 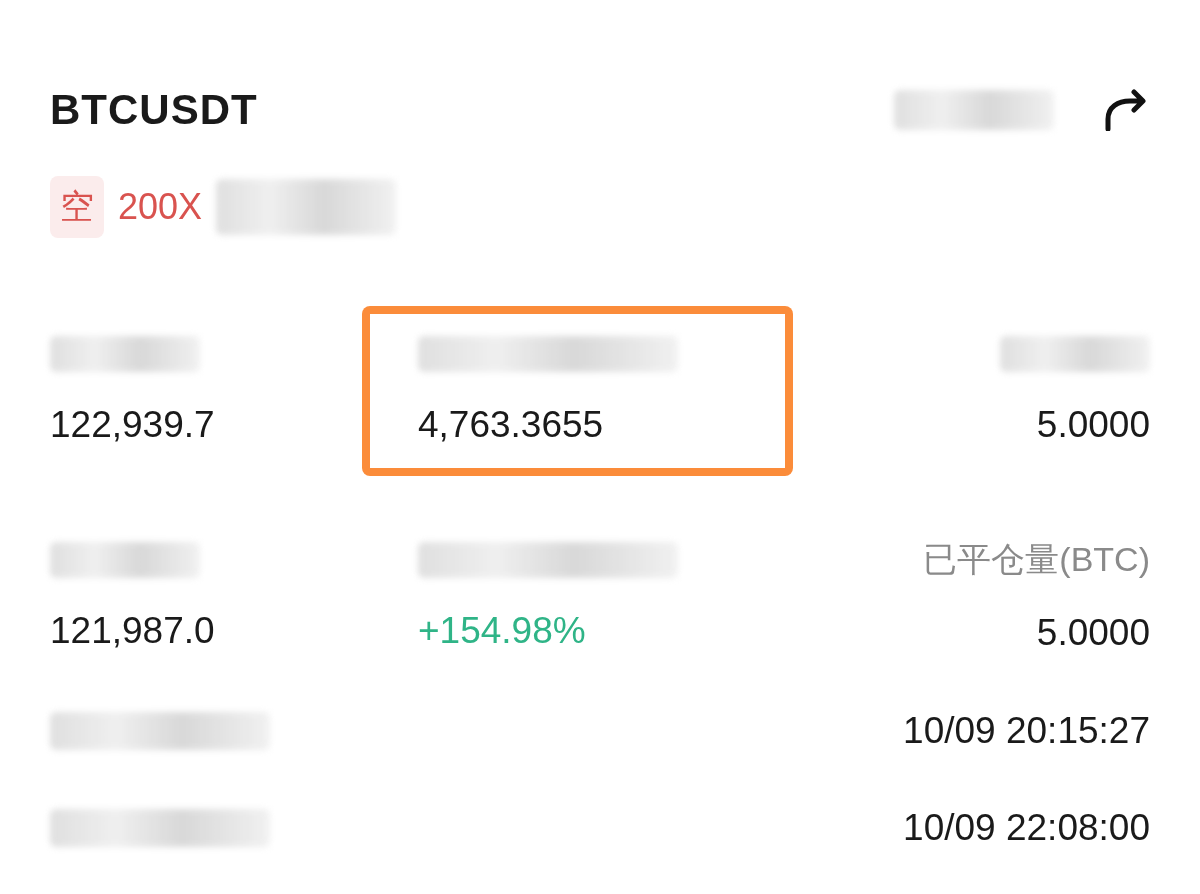 I want to click on stat-value: 121,987.0, so click(x=132, y=631).